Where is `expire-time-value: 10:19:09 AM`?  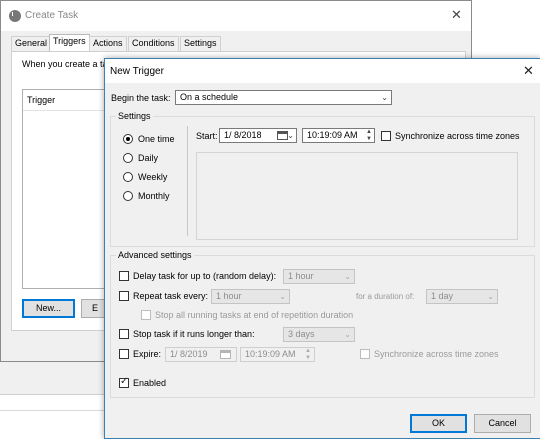
expire-time-value: 10:19:09 AM is located at coordinates (270, 354).